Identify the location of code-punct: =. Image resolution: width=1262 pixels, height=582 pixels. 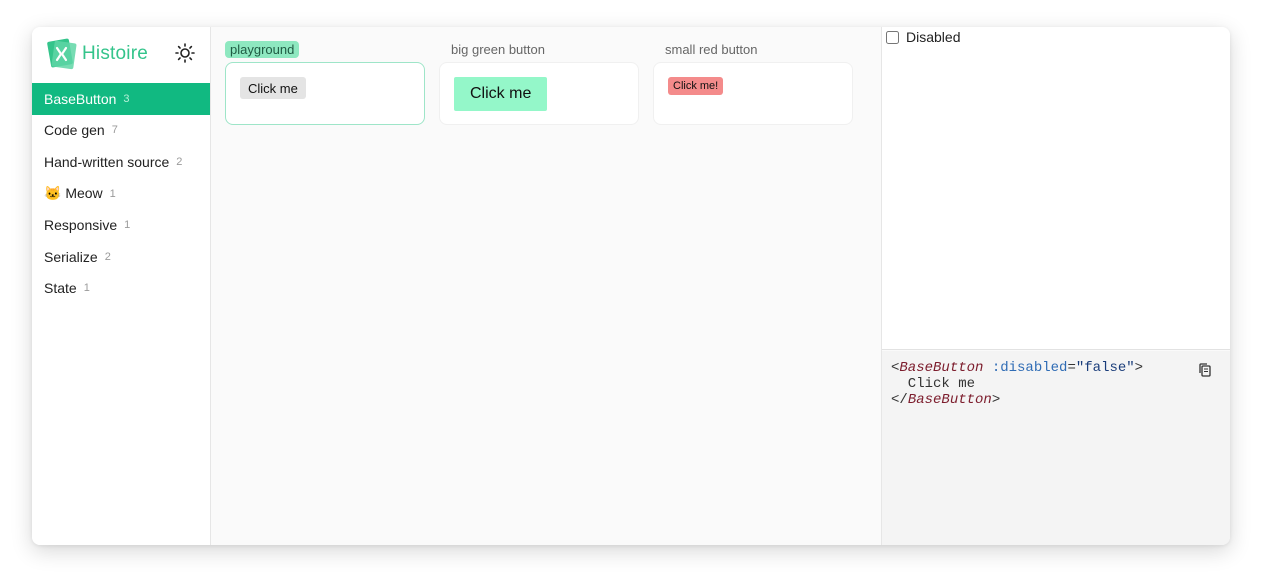
(1071, 368).